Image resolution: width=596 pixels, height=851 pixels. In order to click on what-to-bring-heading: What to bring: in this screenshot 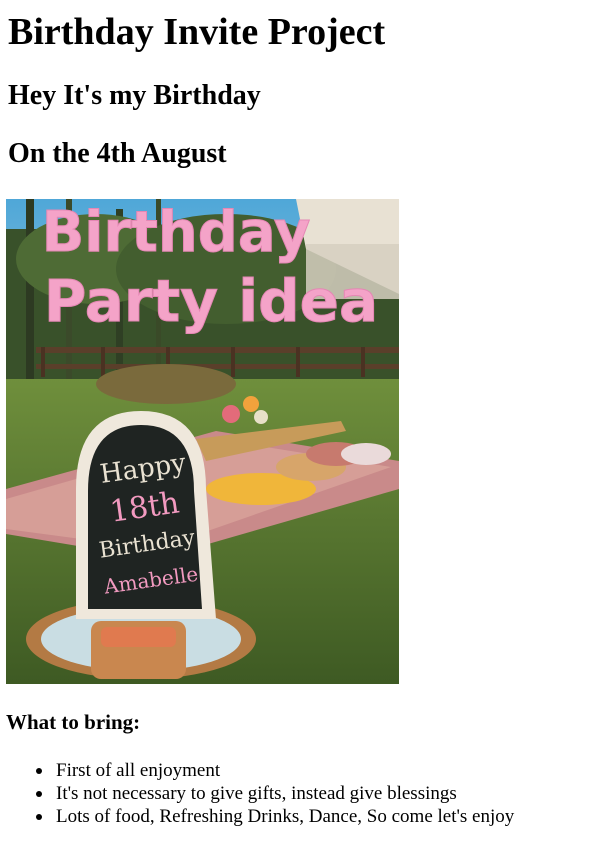, I will do `click(73, 722)`.